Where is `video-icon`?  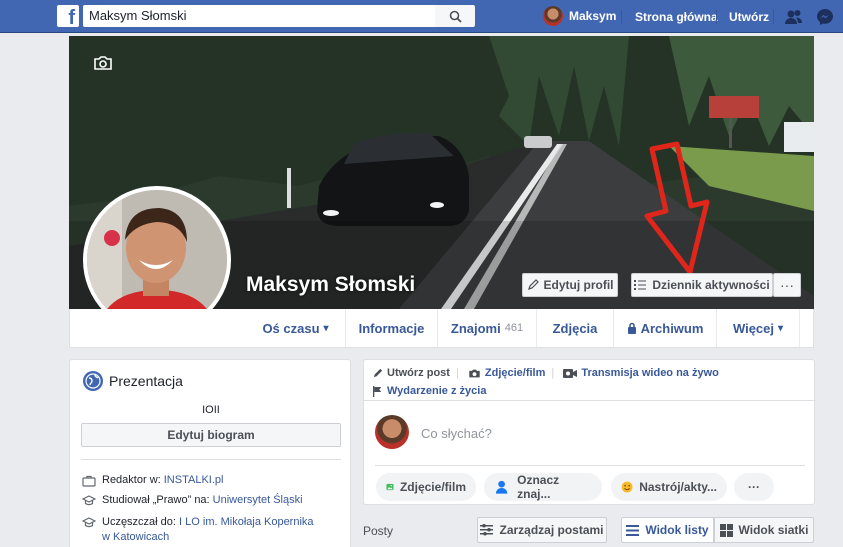
video-icon is located at coordinates (570, 373).